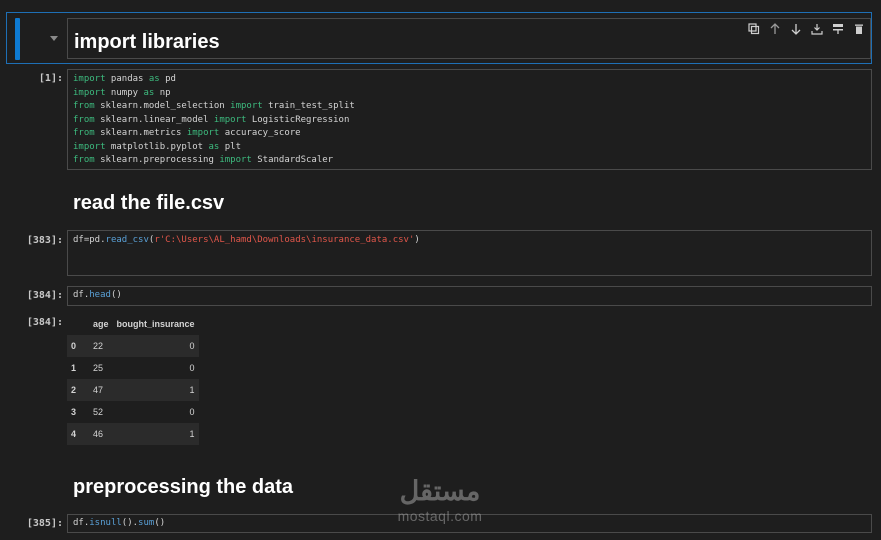 This screenshot has width=881, height=540. Describe the element at coordinates (50, 78) in the screenshot. I see `cell-prompt: [1]:` at that location.